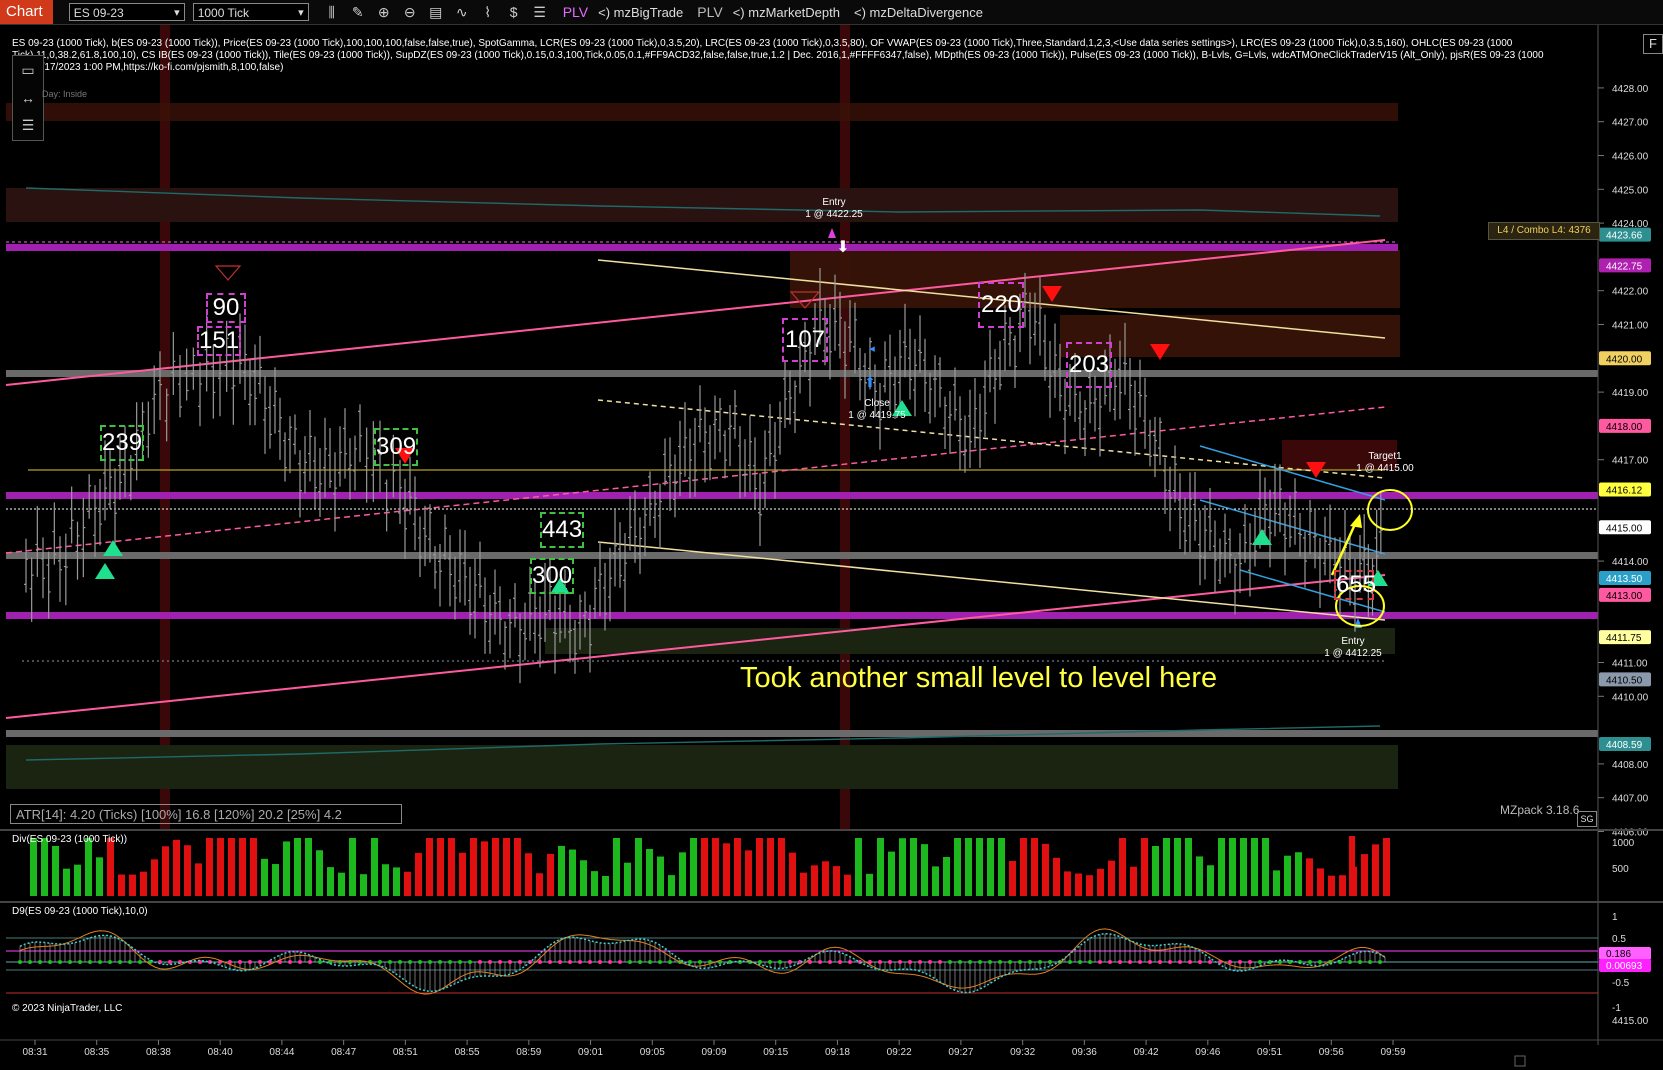 Image resolution: width=1663 pixels, height=1070 pixels. What do you see at coordinates (652, 1052) in the screenshot?
I see `time-tick-label: 09:05` at bounding box center [652, 1052].